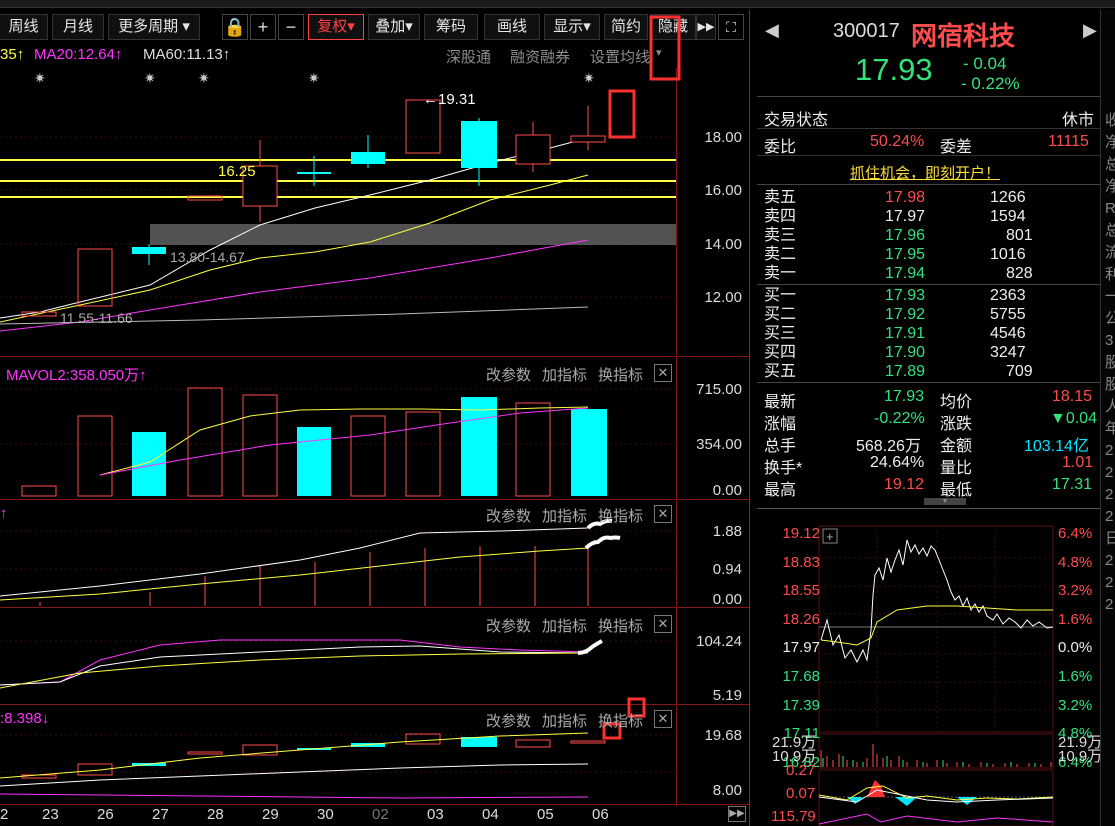 The width and height of the screenshot is (1115, 826). What do you see at coordinates (160, 814) in the screenshot?
I see `x-axis-tick: 27` at bounding box center [160, 814].